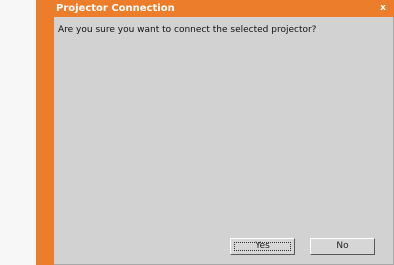 This screenshot has width=394, height=265. I want to click on dialog-title: Projector Connection, so click(115, 8).